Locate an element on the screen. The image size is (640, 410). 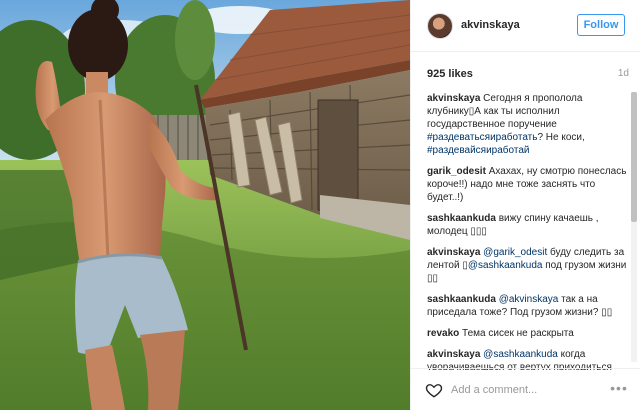
comment-item: revako Тема сисек не раскрыта is located at coordinates (527, 333).